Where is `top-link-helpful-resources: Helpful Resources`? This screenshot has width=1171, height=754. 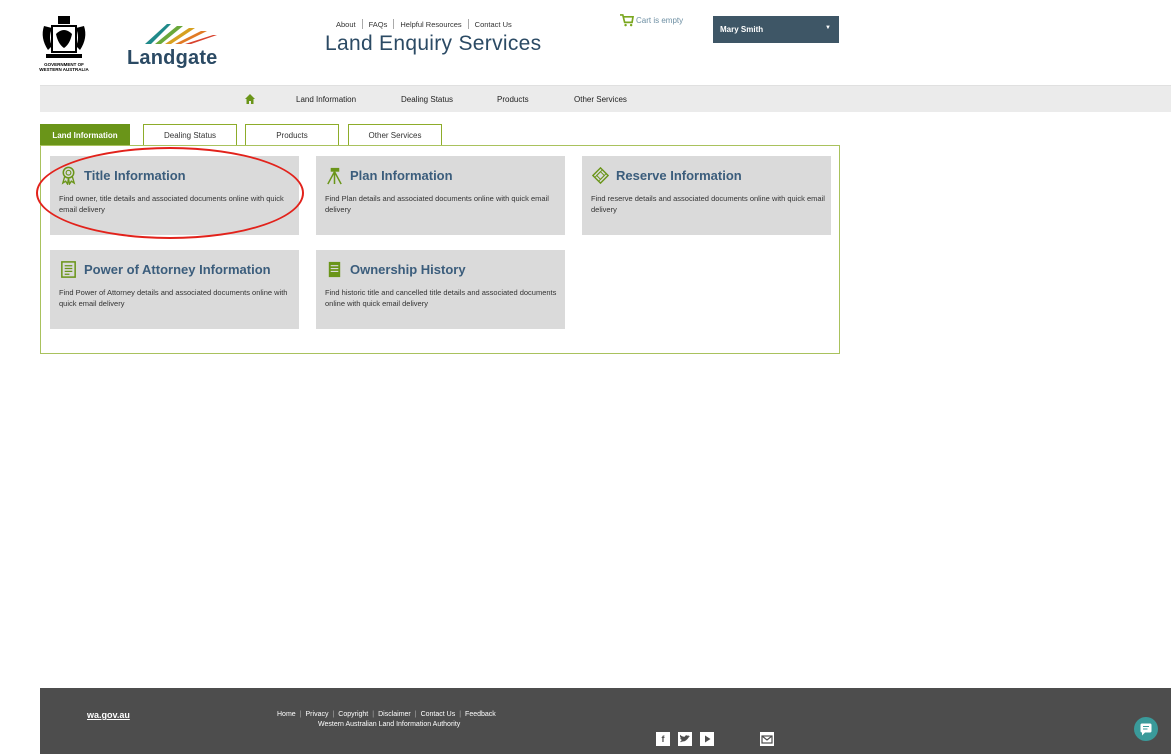
top-link-helpful-resources: Helpful Resources is located at coordinates (430, 24).